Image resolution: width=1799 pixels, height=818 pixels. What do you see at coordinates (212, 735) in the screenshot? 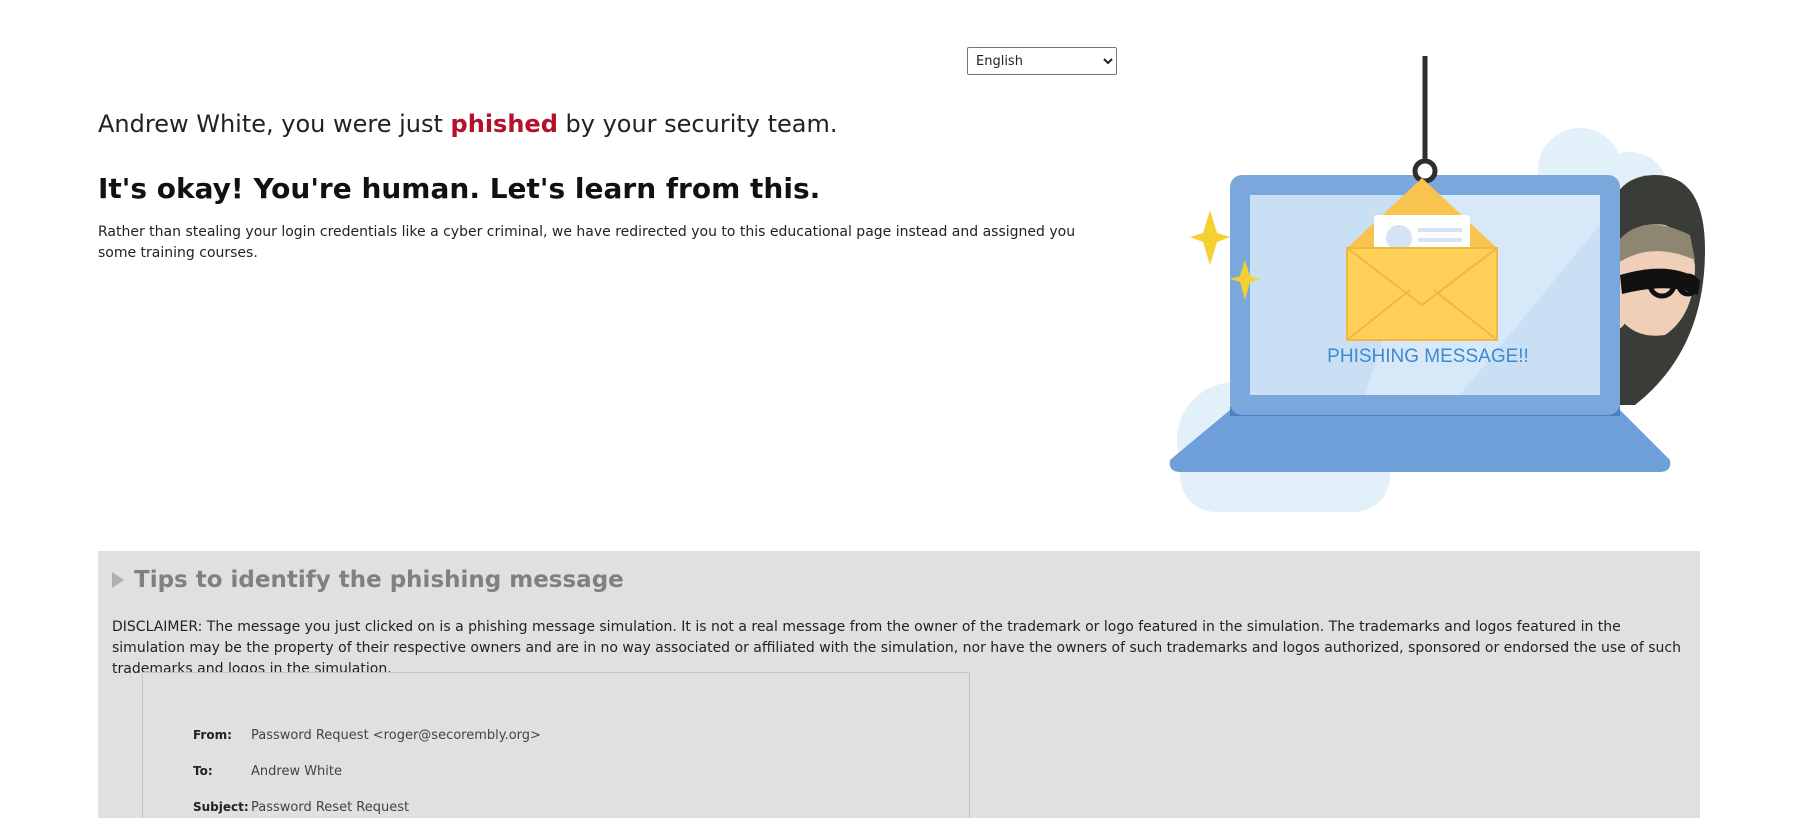
I see `message-from-label: From:` at bounding box center [212, 735].